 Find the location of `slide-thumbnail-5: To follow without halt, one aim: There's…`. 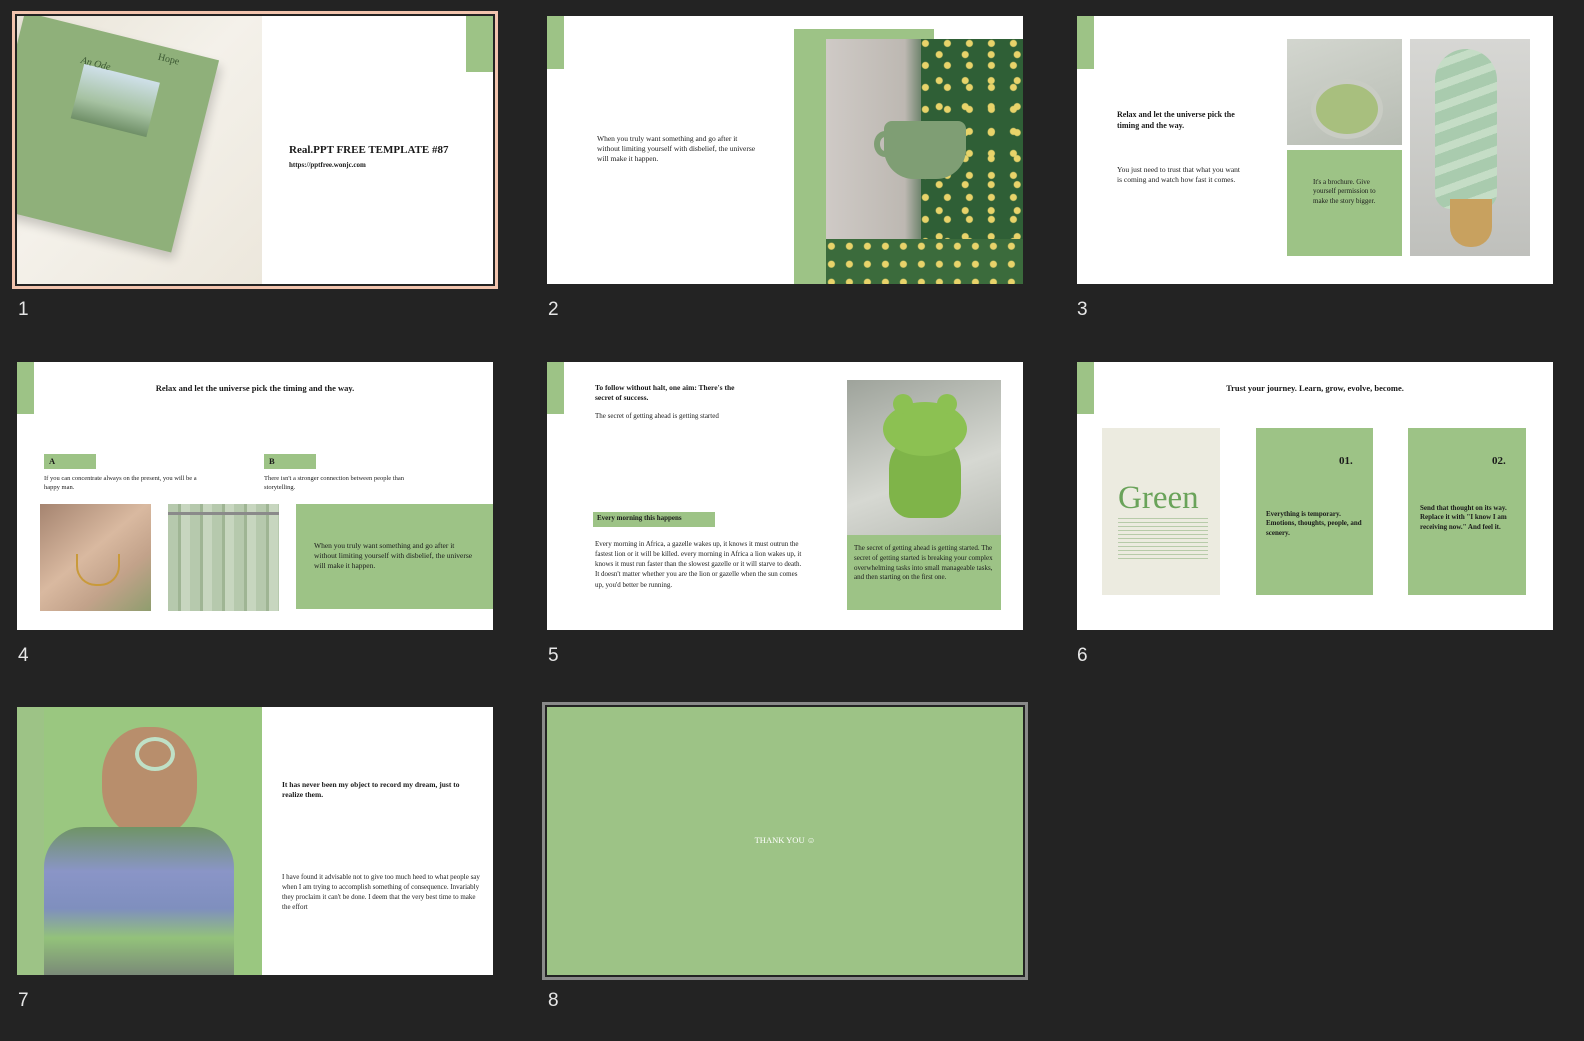

slide-thumbnail-5: To follow without halt, one aim: There's… is located at coordinates (785, 496).